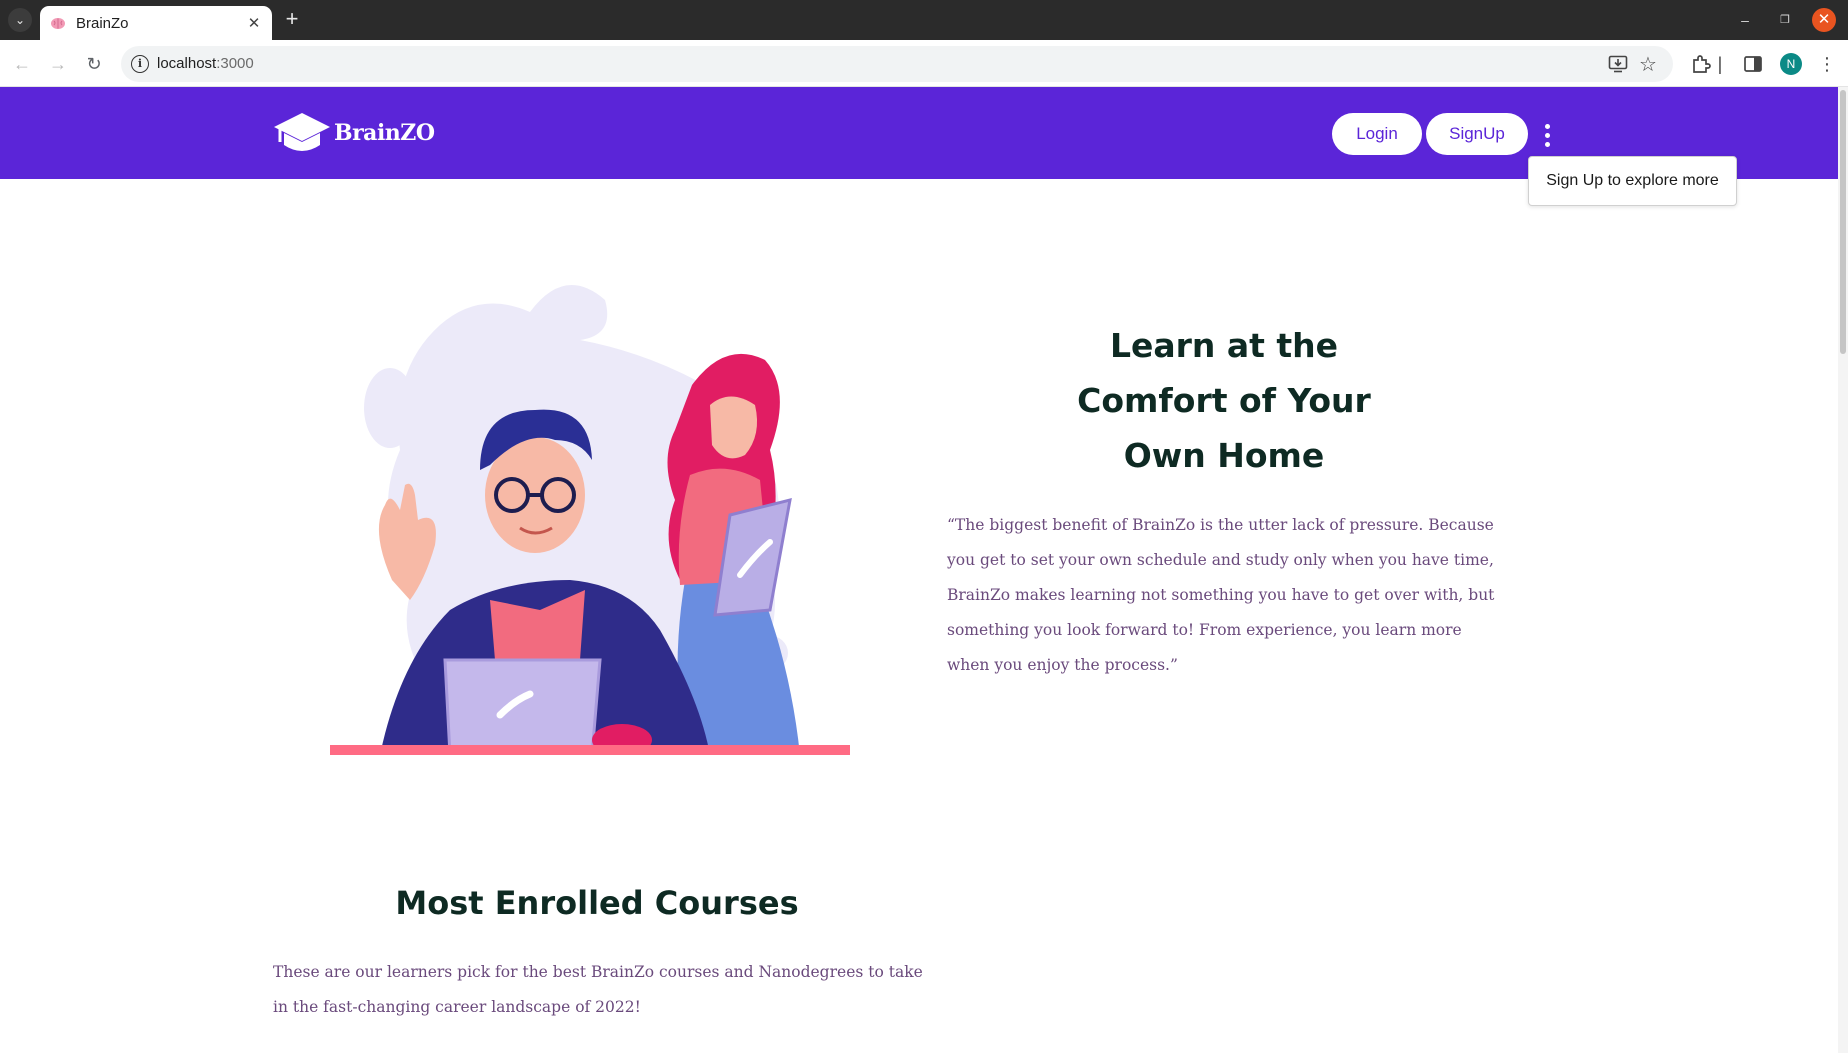 The width and height of the screenshot is (1848, 1053). I want to click on brand-name: BrainZO, so click(384, 133).